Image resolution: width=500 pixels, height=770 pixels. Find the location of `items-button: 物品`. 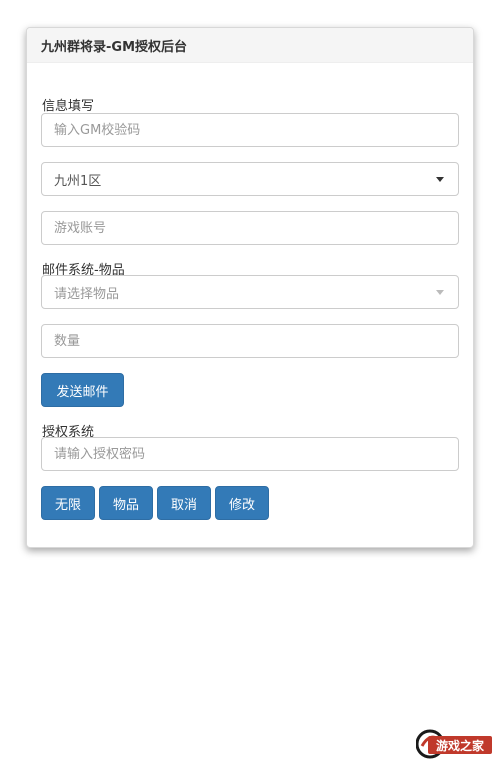

items-button: 物品 is located at coordinates (126, 503).